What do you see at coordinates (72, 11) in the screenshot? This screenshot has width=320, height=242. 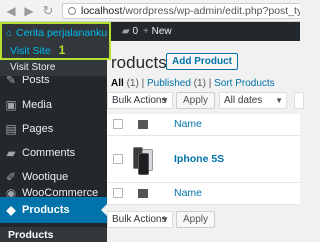 I see `info-icon` at bounding box center [72, 11].